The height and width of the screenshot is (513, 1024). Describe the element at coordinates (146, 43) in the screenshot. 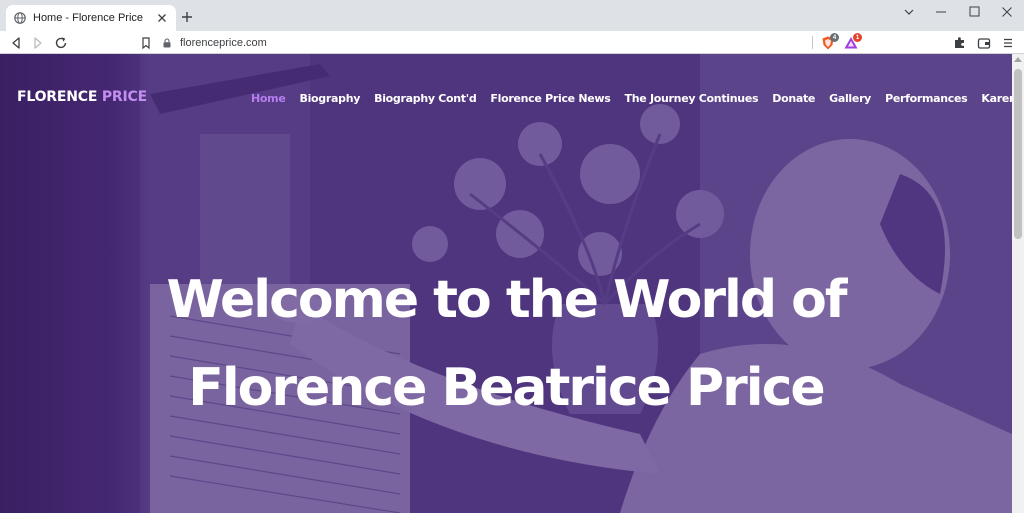

I see `bookmark-icon` at that location.